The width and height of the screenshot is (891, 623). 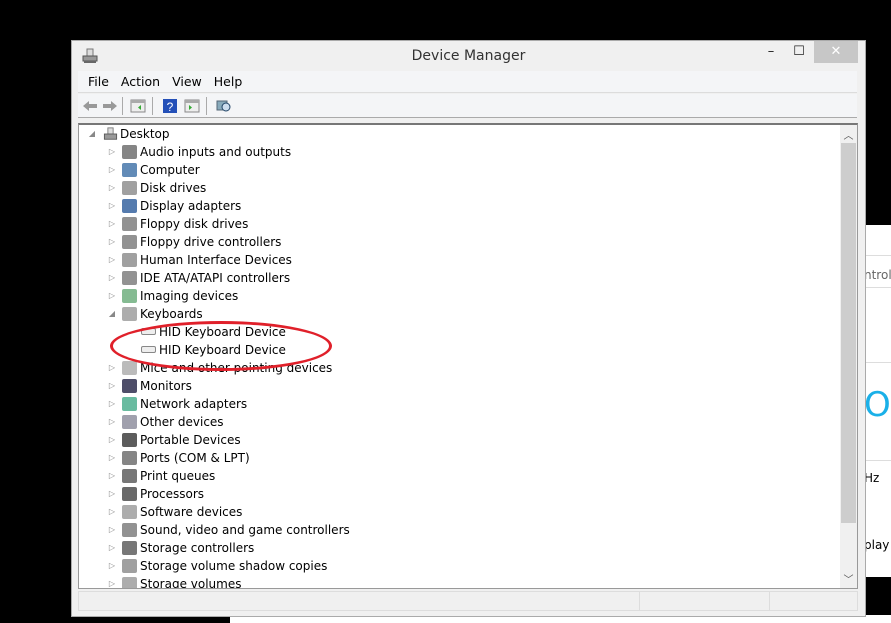 I want to click on printer-icon, so click(x=129, y=476).